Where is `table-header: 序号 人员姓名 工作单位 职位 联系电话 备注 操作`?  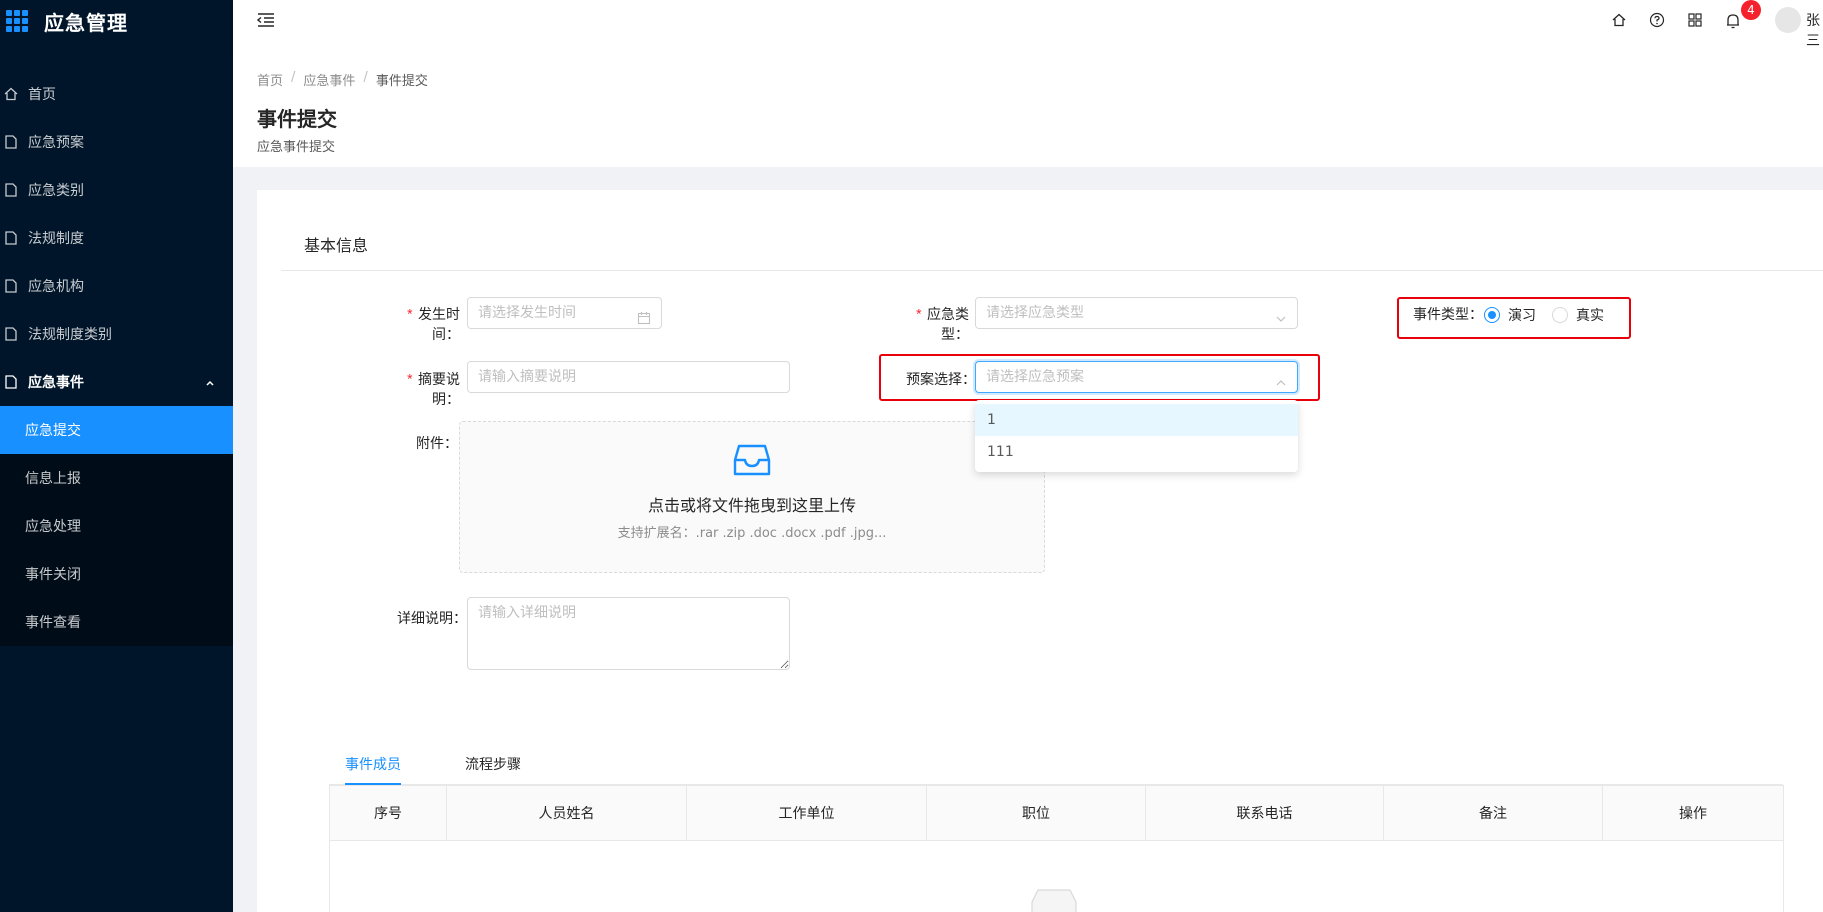
table-header: 序号 人员姓名 工作单位 职位 联系电话 备注 操作 is located at coordinates (1056, 813).